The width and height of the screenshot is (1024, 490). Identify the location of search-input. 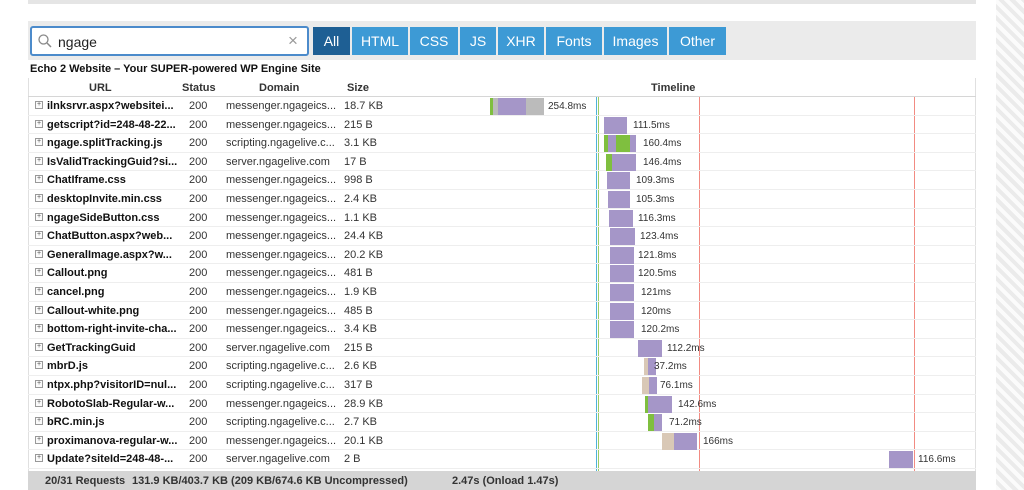
(169, 41).